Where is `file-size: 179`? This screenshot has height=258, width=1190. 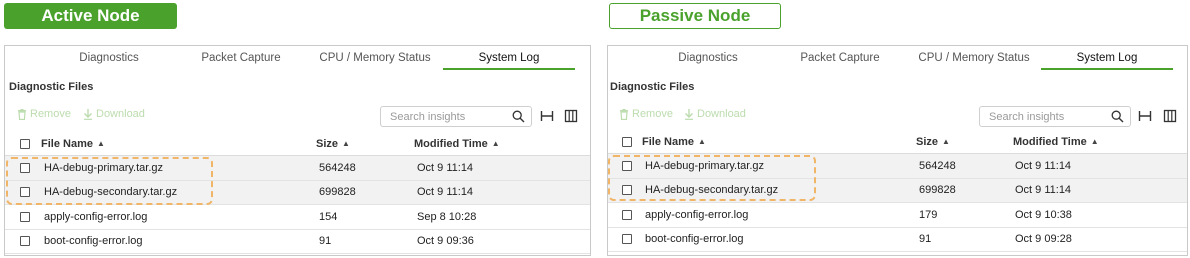
file-size: 179 is located at coordinates (928, 214).